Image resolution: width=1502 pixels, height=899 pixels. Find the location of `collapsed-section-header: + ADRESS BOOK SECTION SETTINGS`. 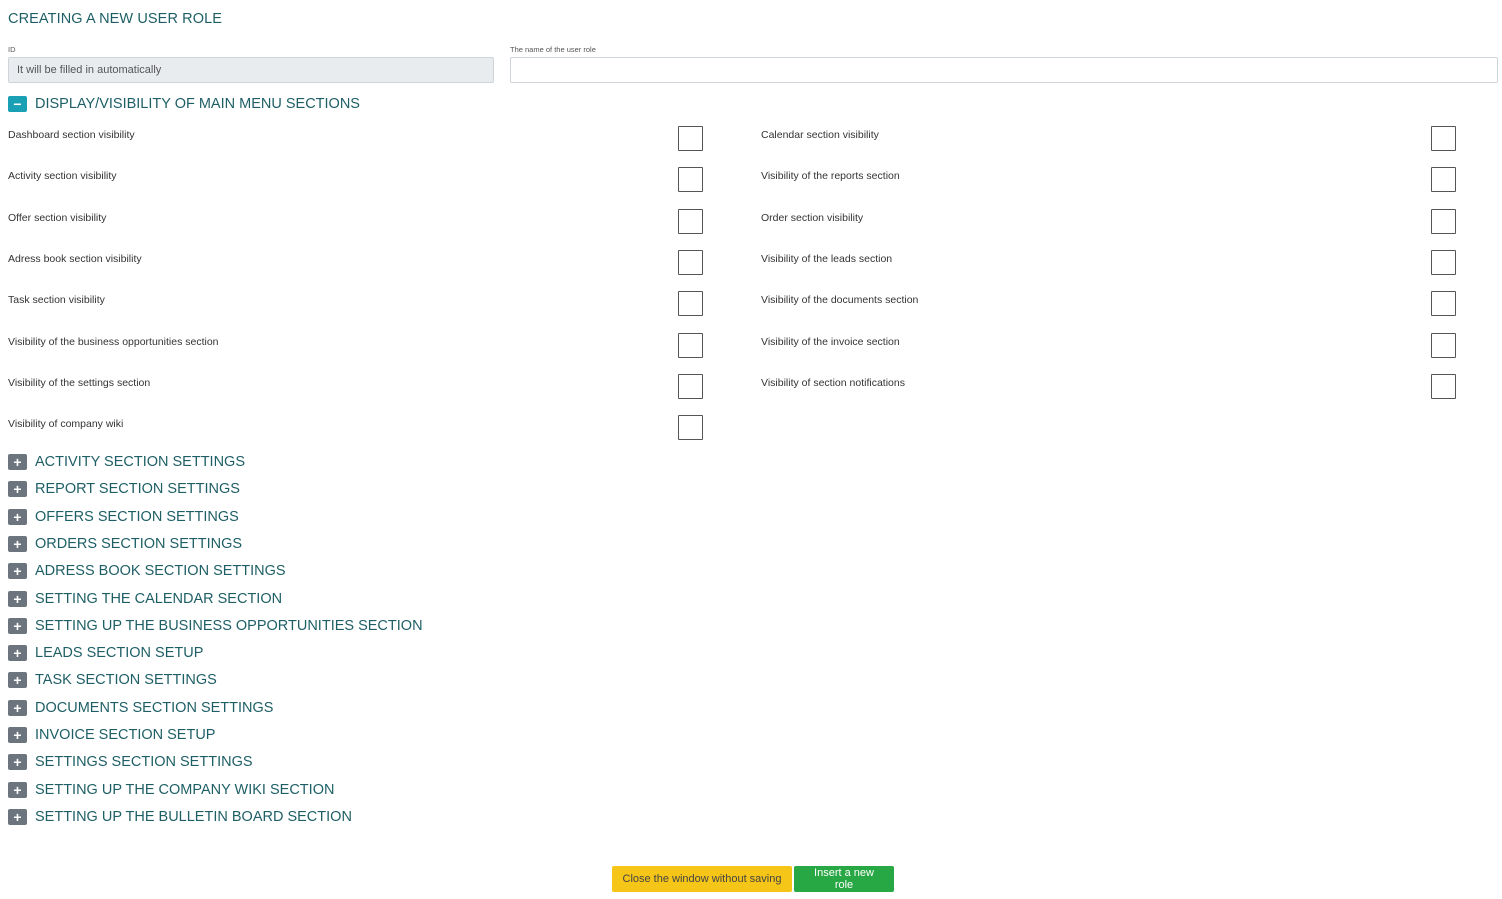

collapsed-section-header: + ADRESS BOOK SECTION SETTINGS is located at coordinates (147, 571).